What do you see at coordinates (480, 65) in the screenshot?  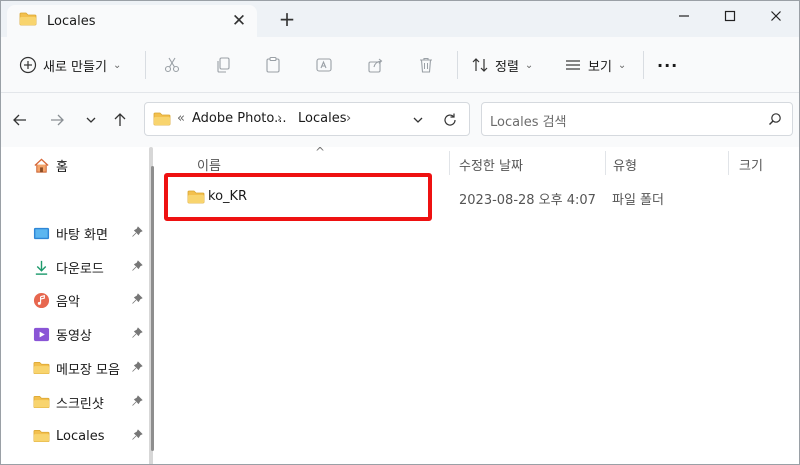 I see `sort-icon` at bounding box center [480, 65].